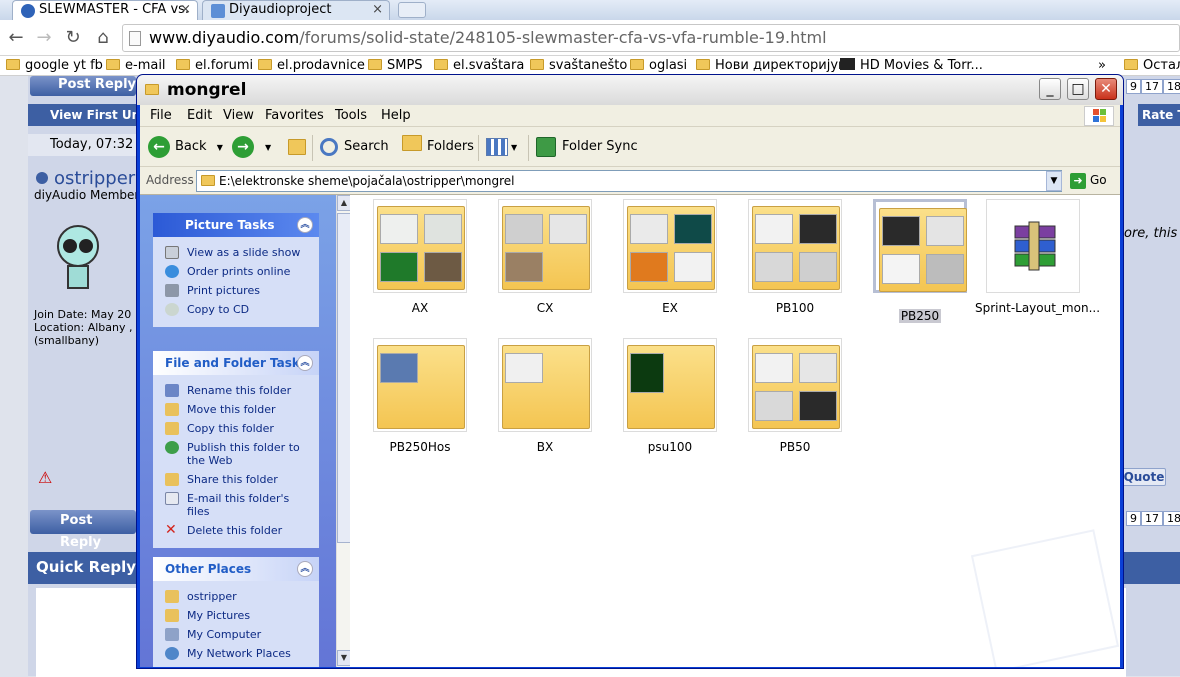 This screenshot has width=1180, height=677. I want to click on task-publish-folder: Publish this folder to the Web, so click(236, 454).